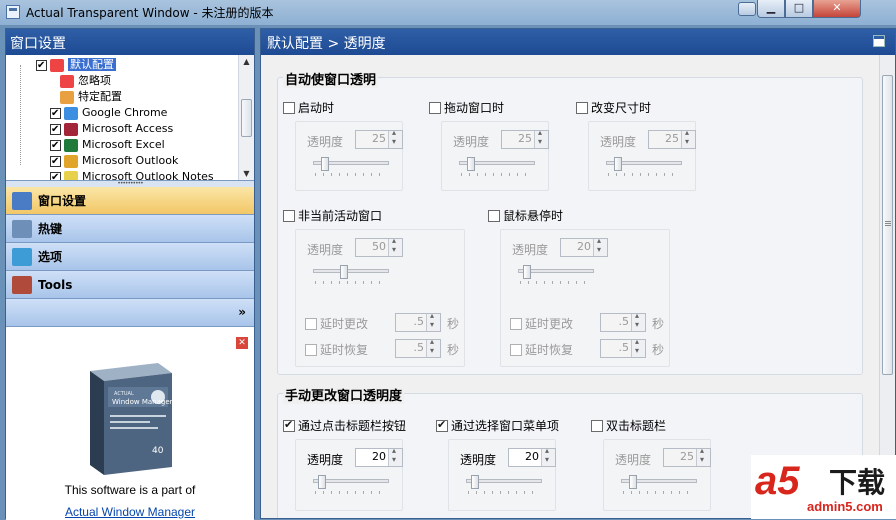  Describe the element at coordinates (130, 285) in the screenshot. I see `nav-tools: Tools` at that location.